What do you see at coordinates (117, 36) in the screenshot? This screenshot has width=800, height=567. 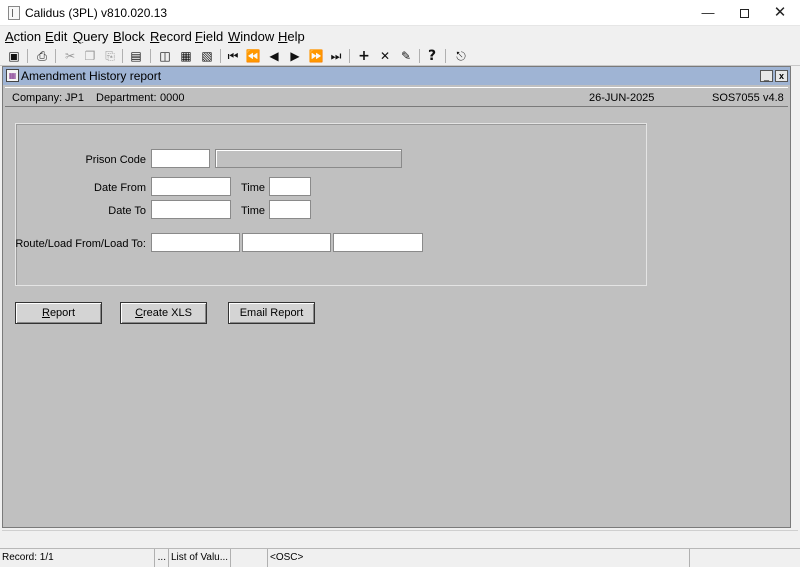 I see `menu-block-accel: B` at bounding box center [117, 36].